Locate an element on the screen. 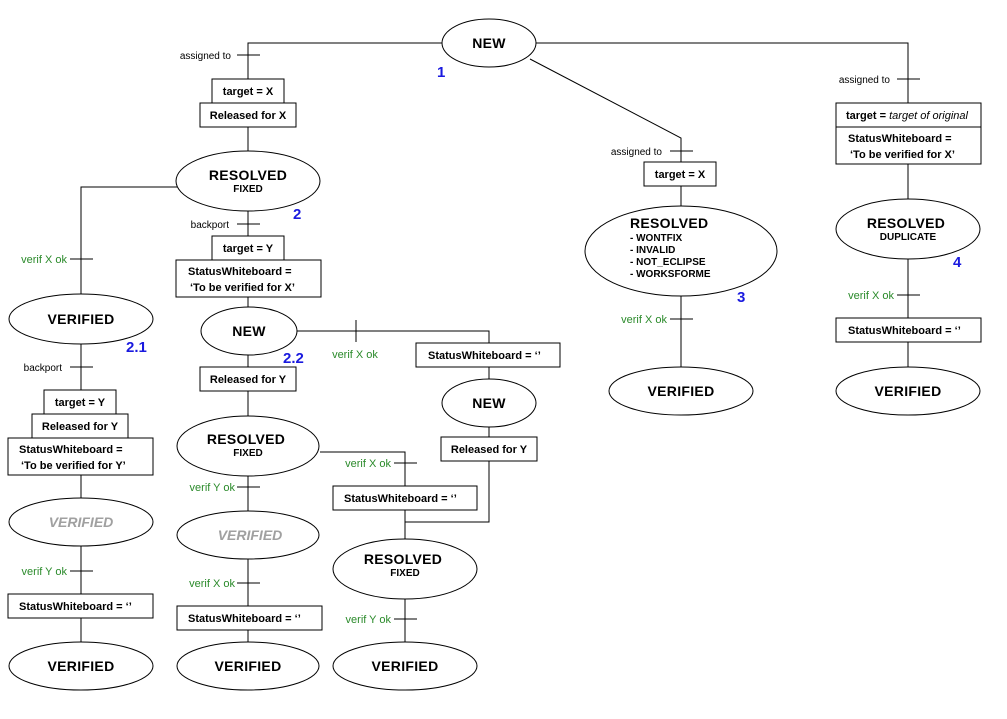  state-subtext: - WONTFIX is located at coordinates (656, 238).